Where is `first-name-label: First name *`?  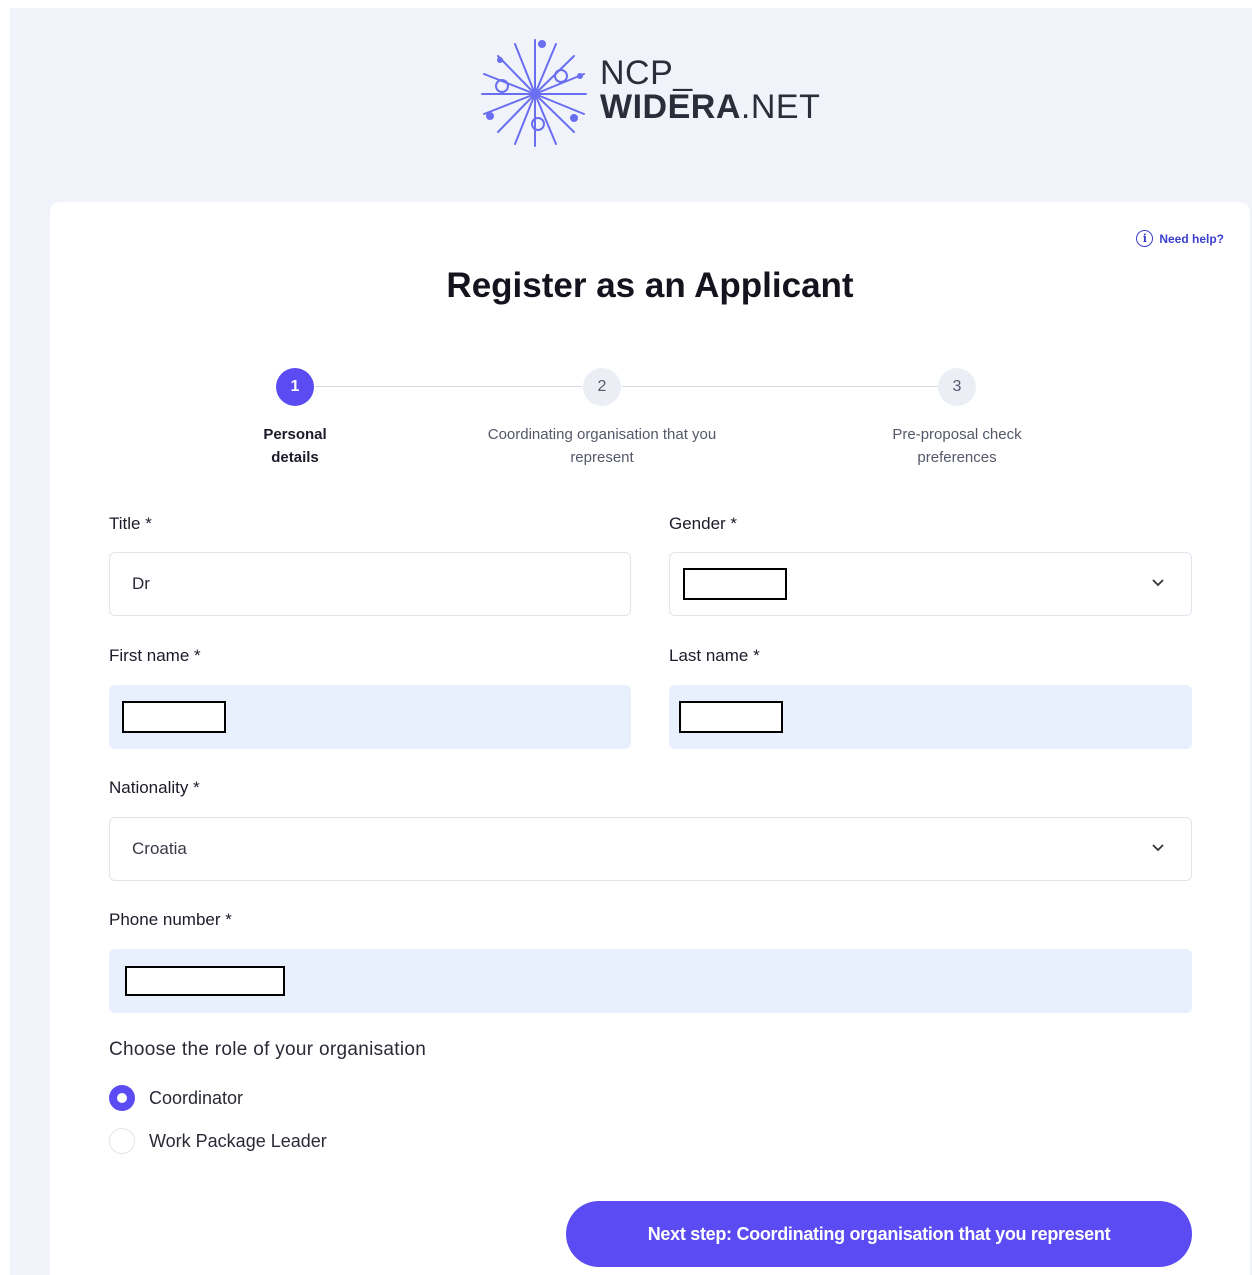 first-name-label: First name * is located at coordinates (155, 655).